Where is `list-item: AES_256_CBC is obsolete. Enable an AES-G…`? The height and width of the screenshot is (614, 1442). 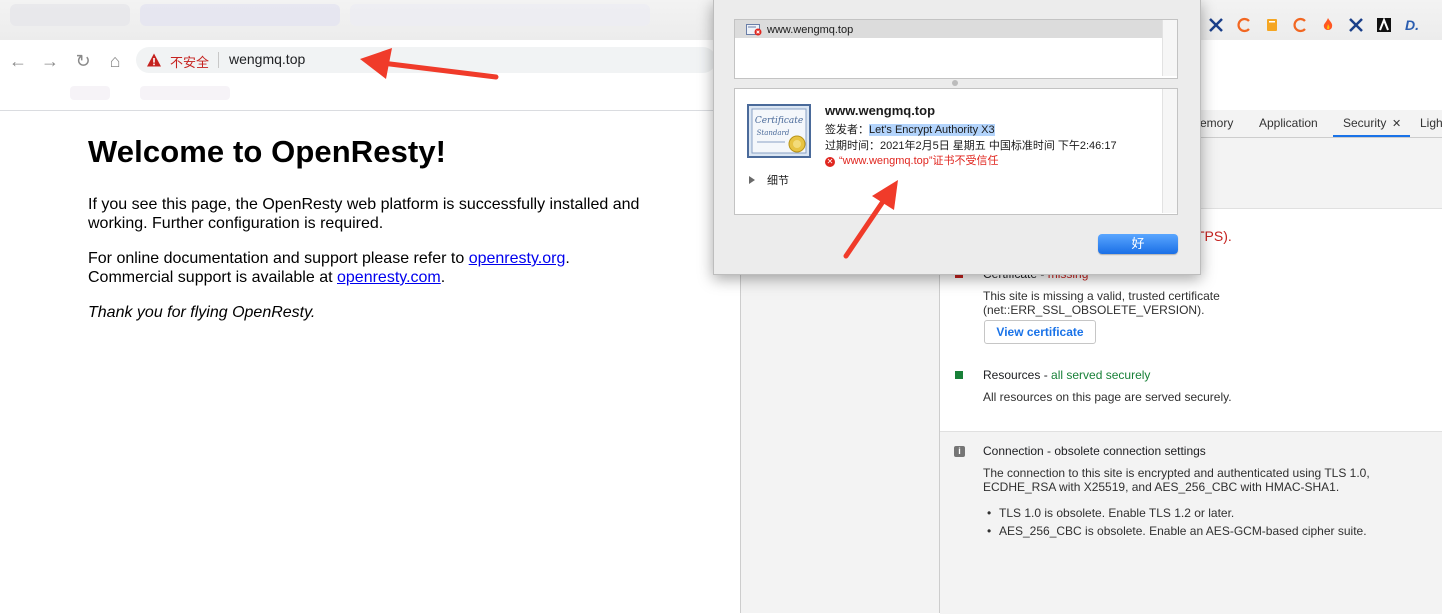
list-item: AES_256_CBC is obsolete. Enable an AES-G… is located at coordinates (1183, 531).